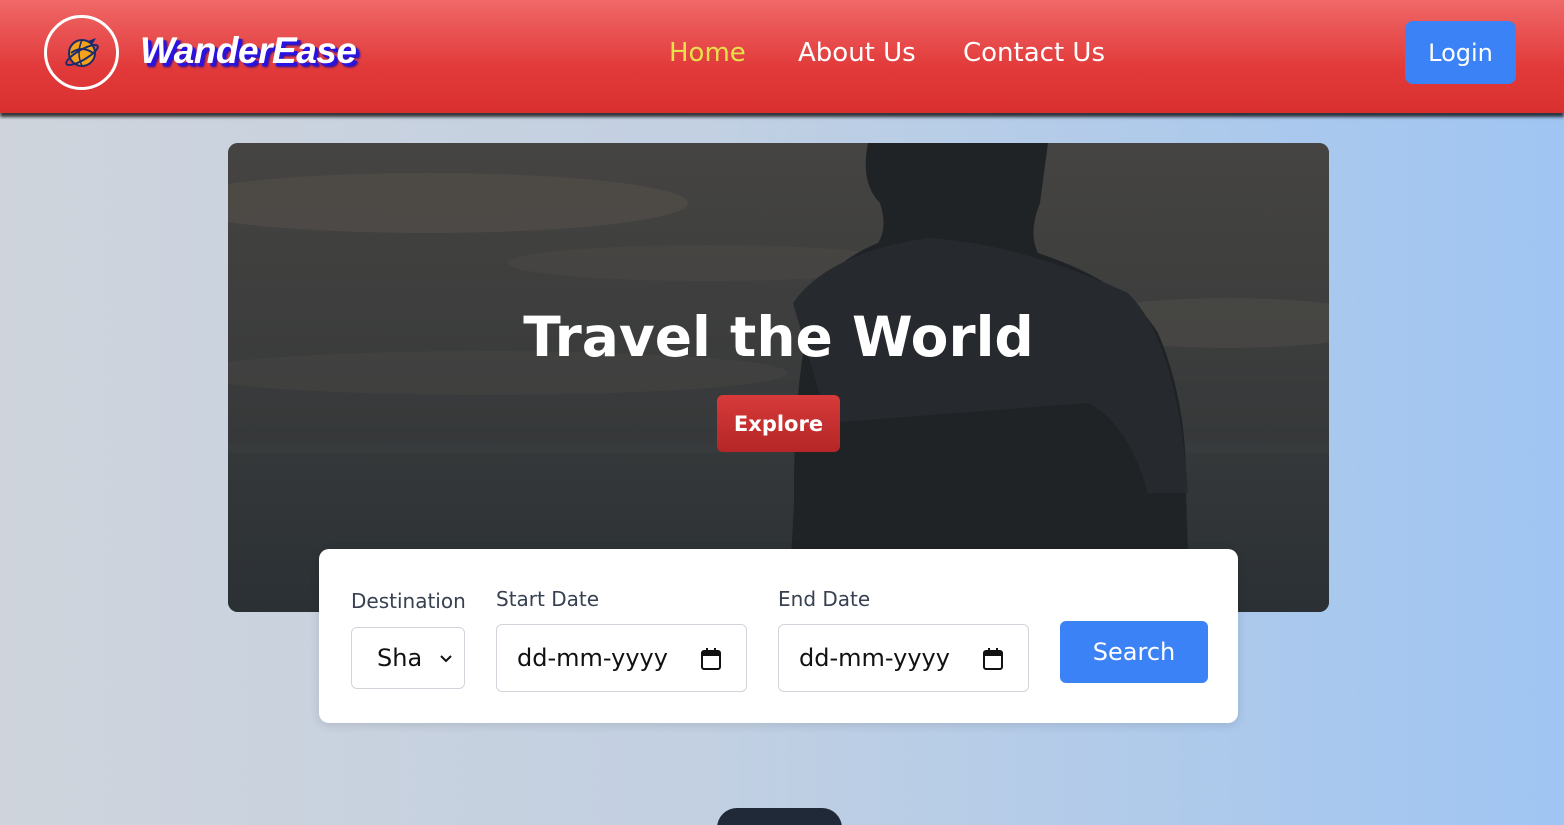 The image size is (1564, 825). Describe the element at coordinates (824, 599) in the screenshot. I see `end-date-label: End Date` at that location.